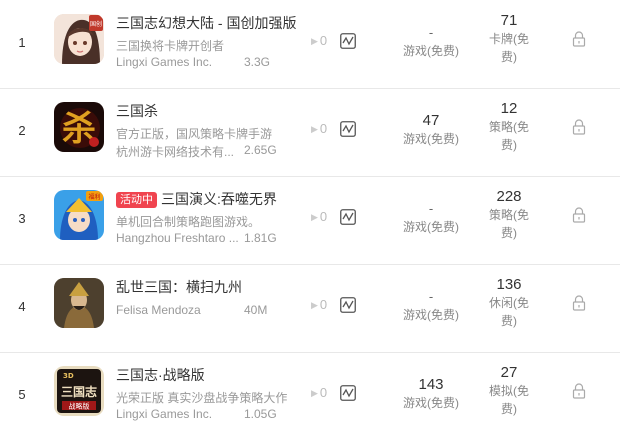 The width and height of the screenshot is (620, 433). I want to click on app-size: 2.65G, so click(260, 150).